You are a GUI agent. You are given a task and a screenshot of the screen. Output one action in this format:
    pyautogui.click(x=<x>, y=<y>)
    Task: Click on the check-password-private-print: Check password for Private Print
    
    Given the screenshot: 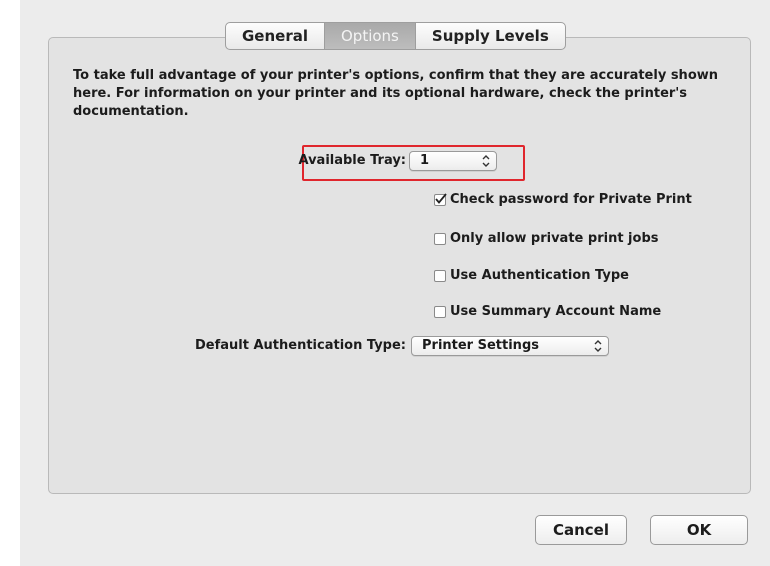 What is the action you would take?
    pyautogui.click(x=563, y=199)
    